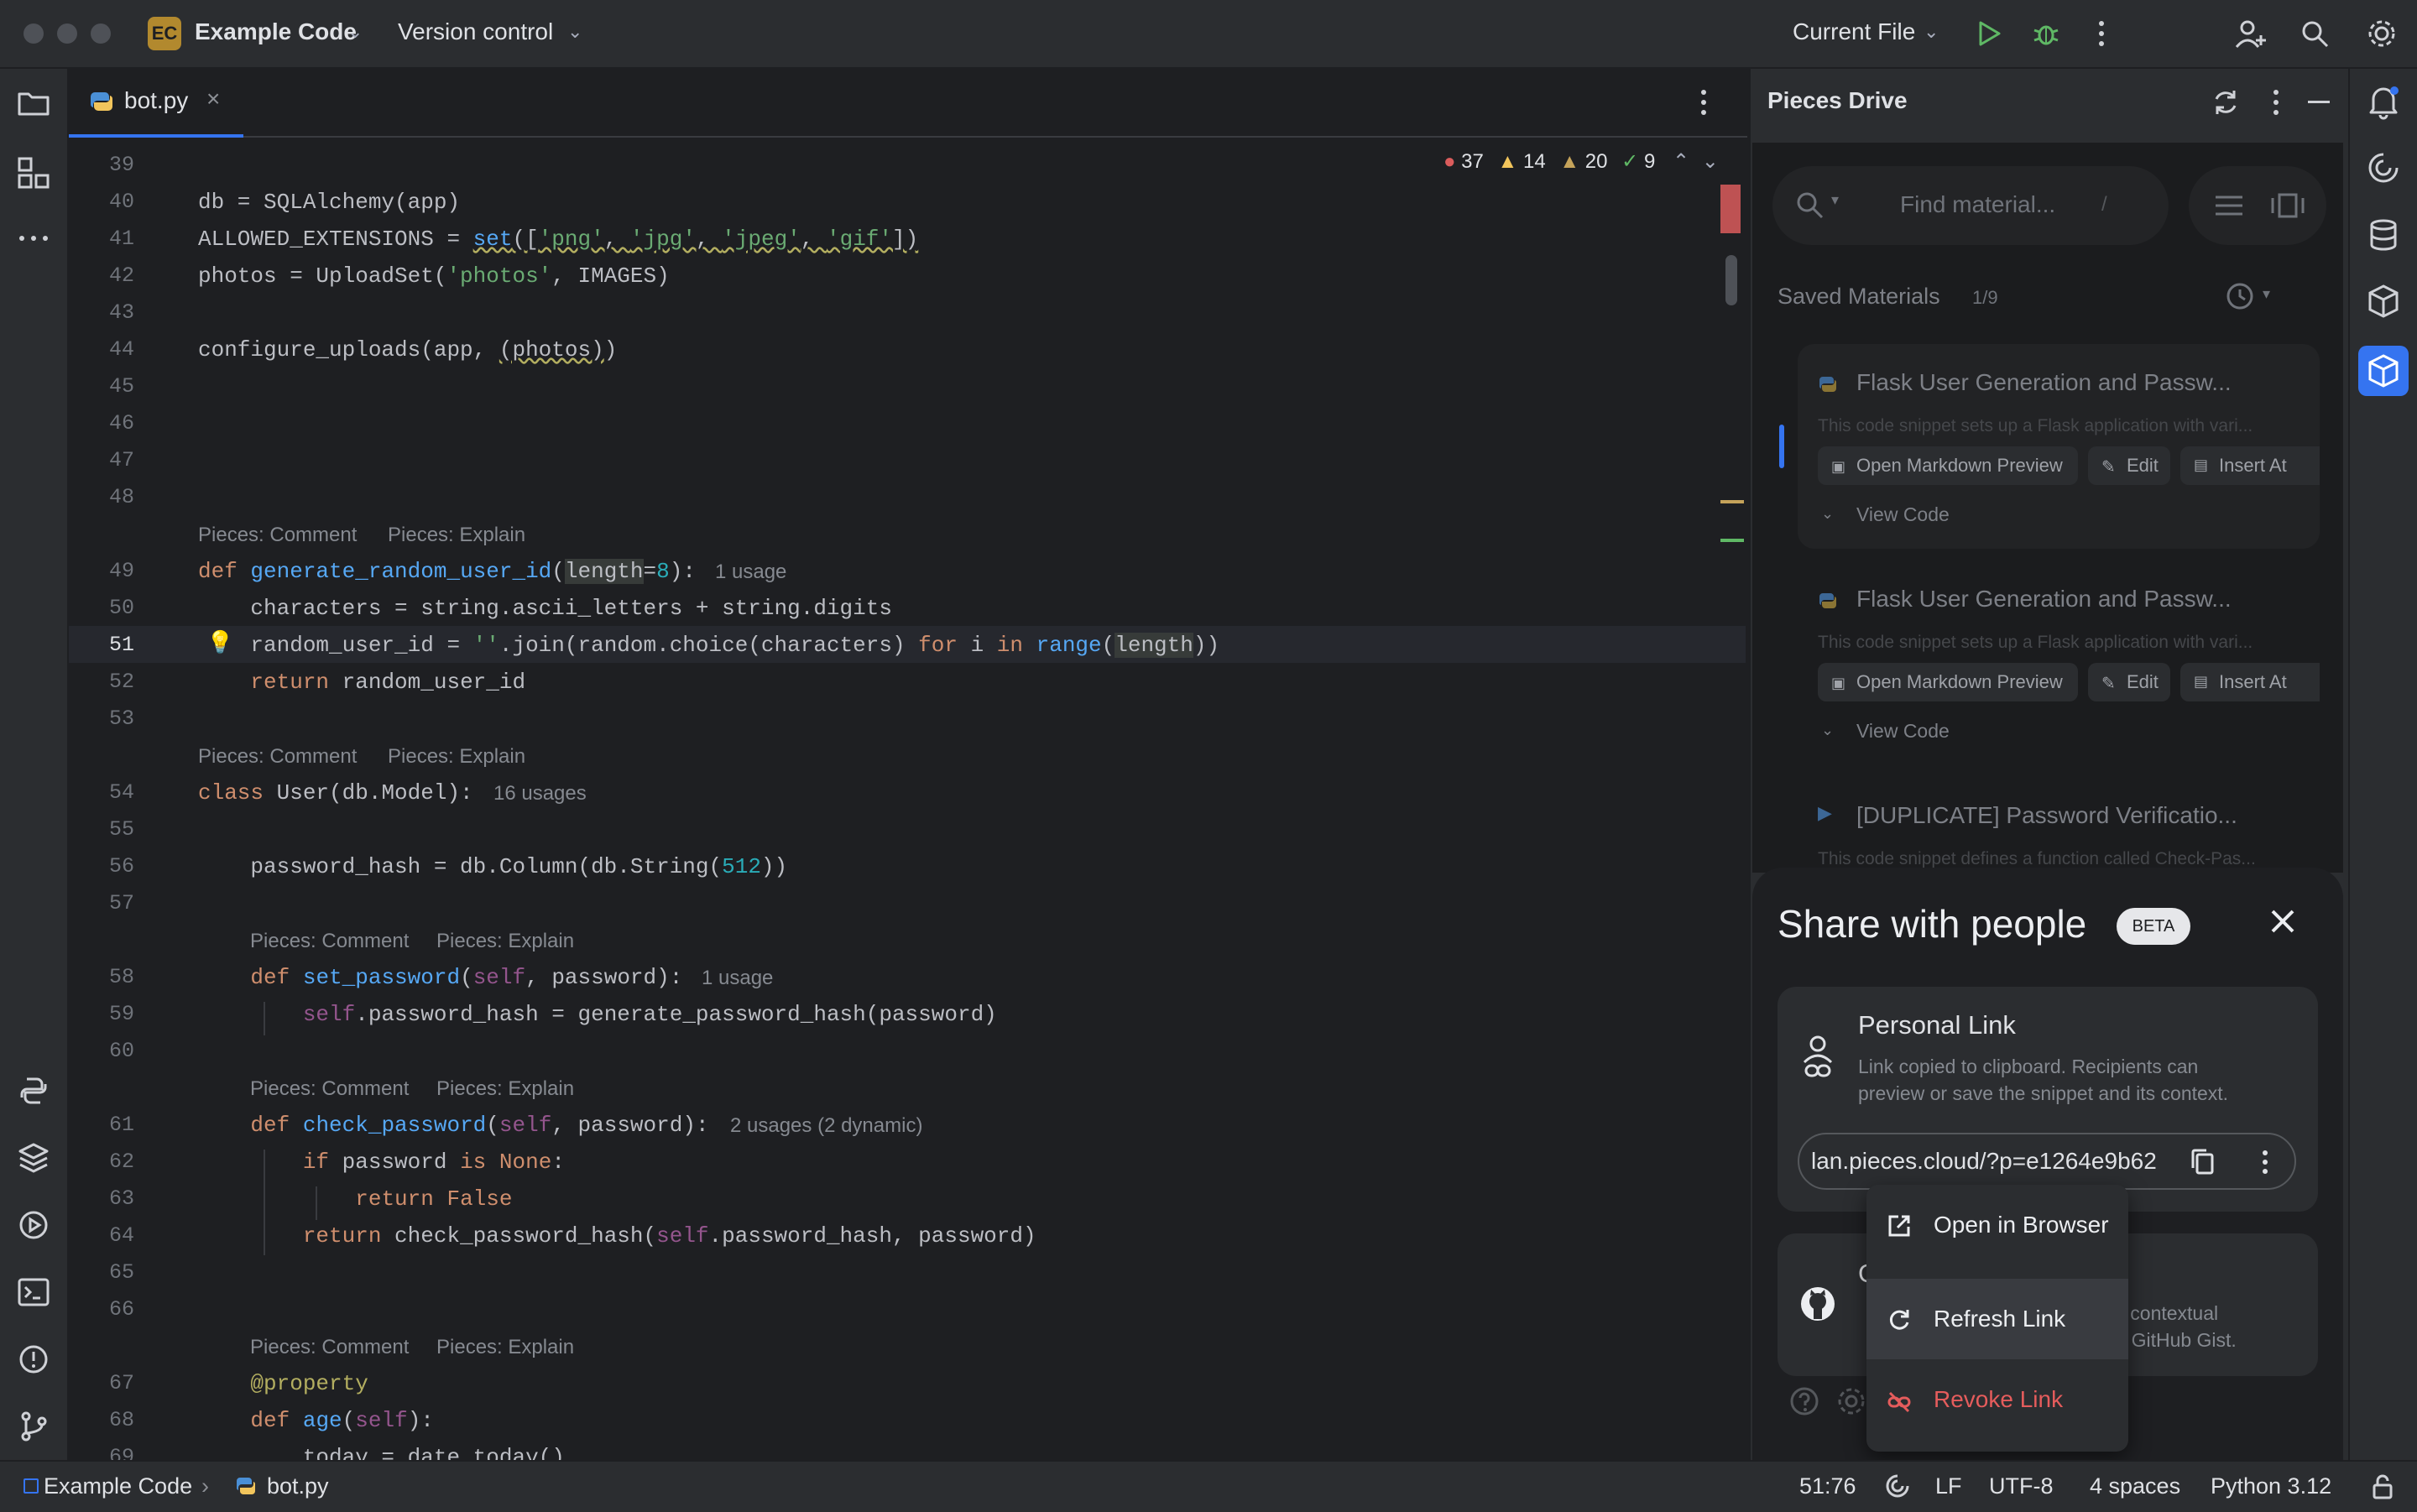 This screenshot has height=1512, width=2417. What do you see at coordinates (540, 794) in the screenshot?
I see `usage-hint: 16 usages` at bounding box center [540, 794].